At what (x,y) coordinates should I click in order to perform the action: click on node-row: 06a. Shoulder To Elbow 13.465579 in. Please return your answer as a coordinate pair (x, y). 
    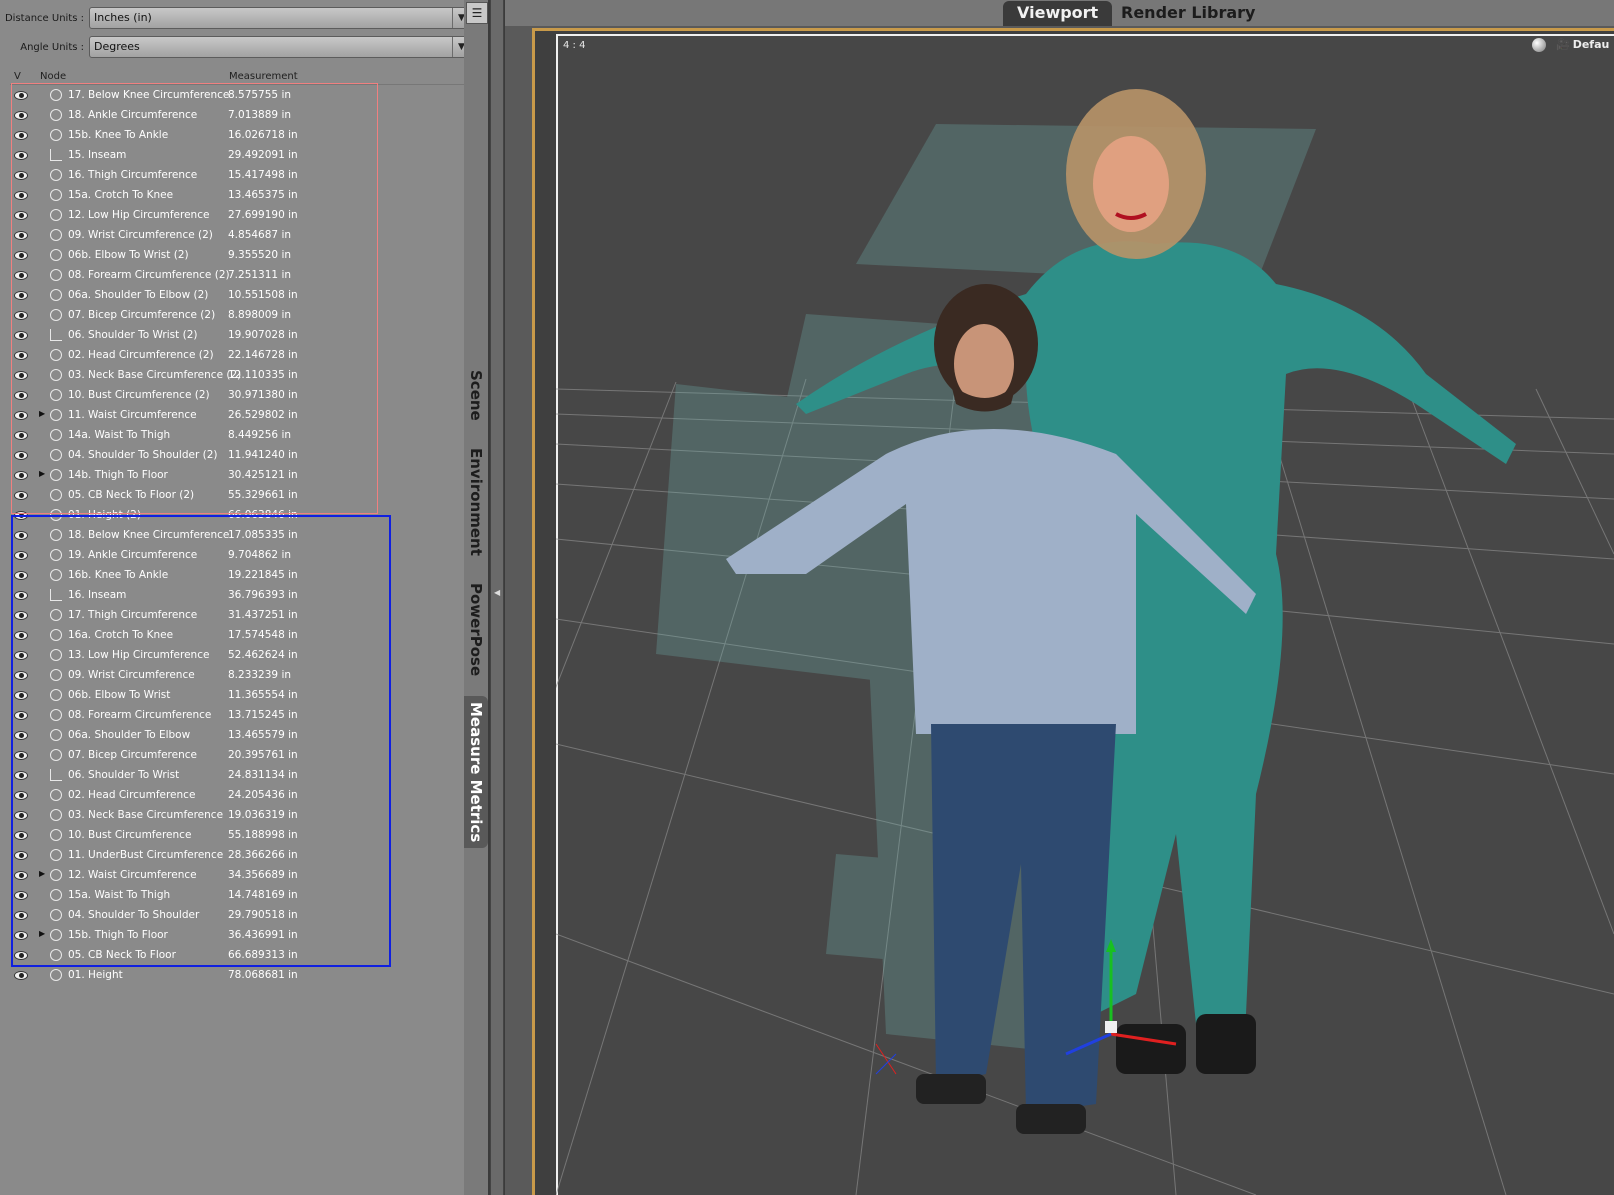
    Looking at the image, I should click on (240, 736).